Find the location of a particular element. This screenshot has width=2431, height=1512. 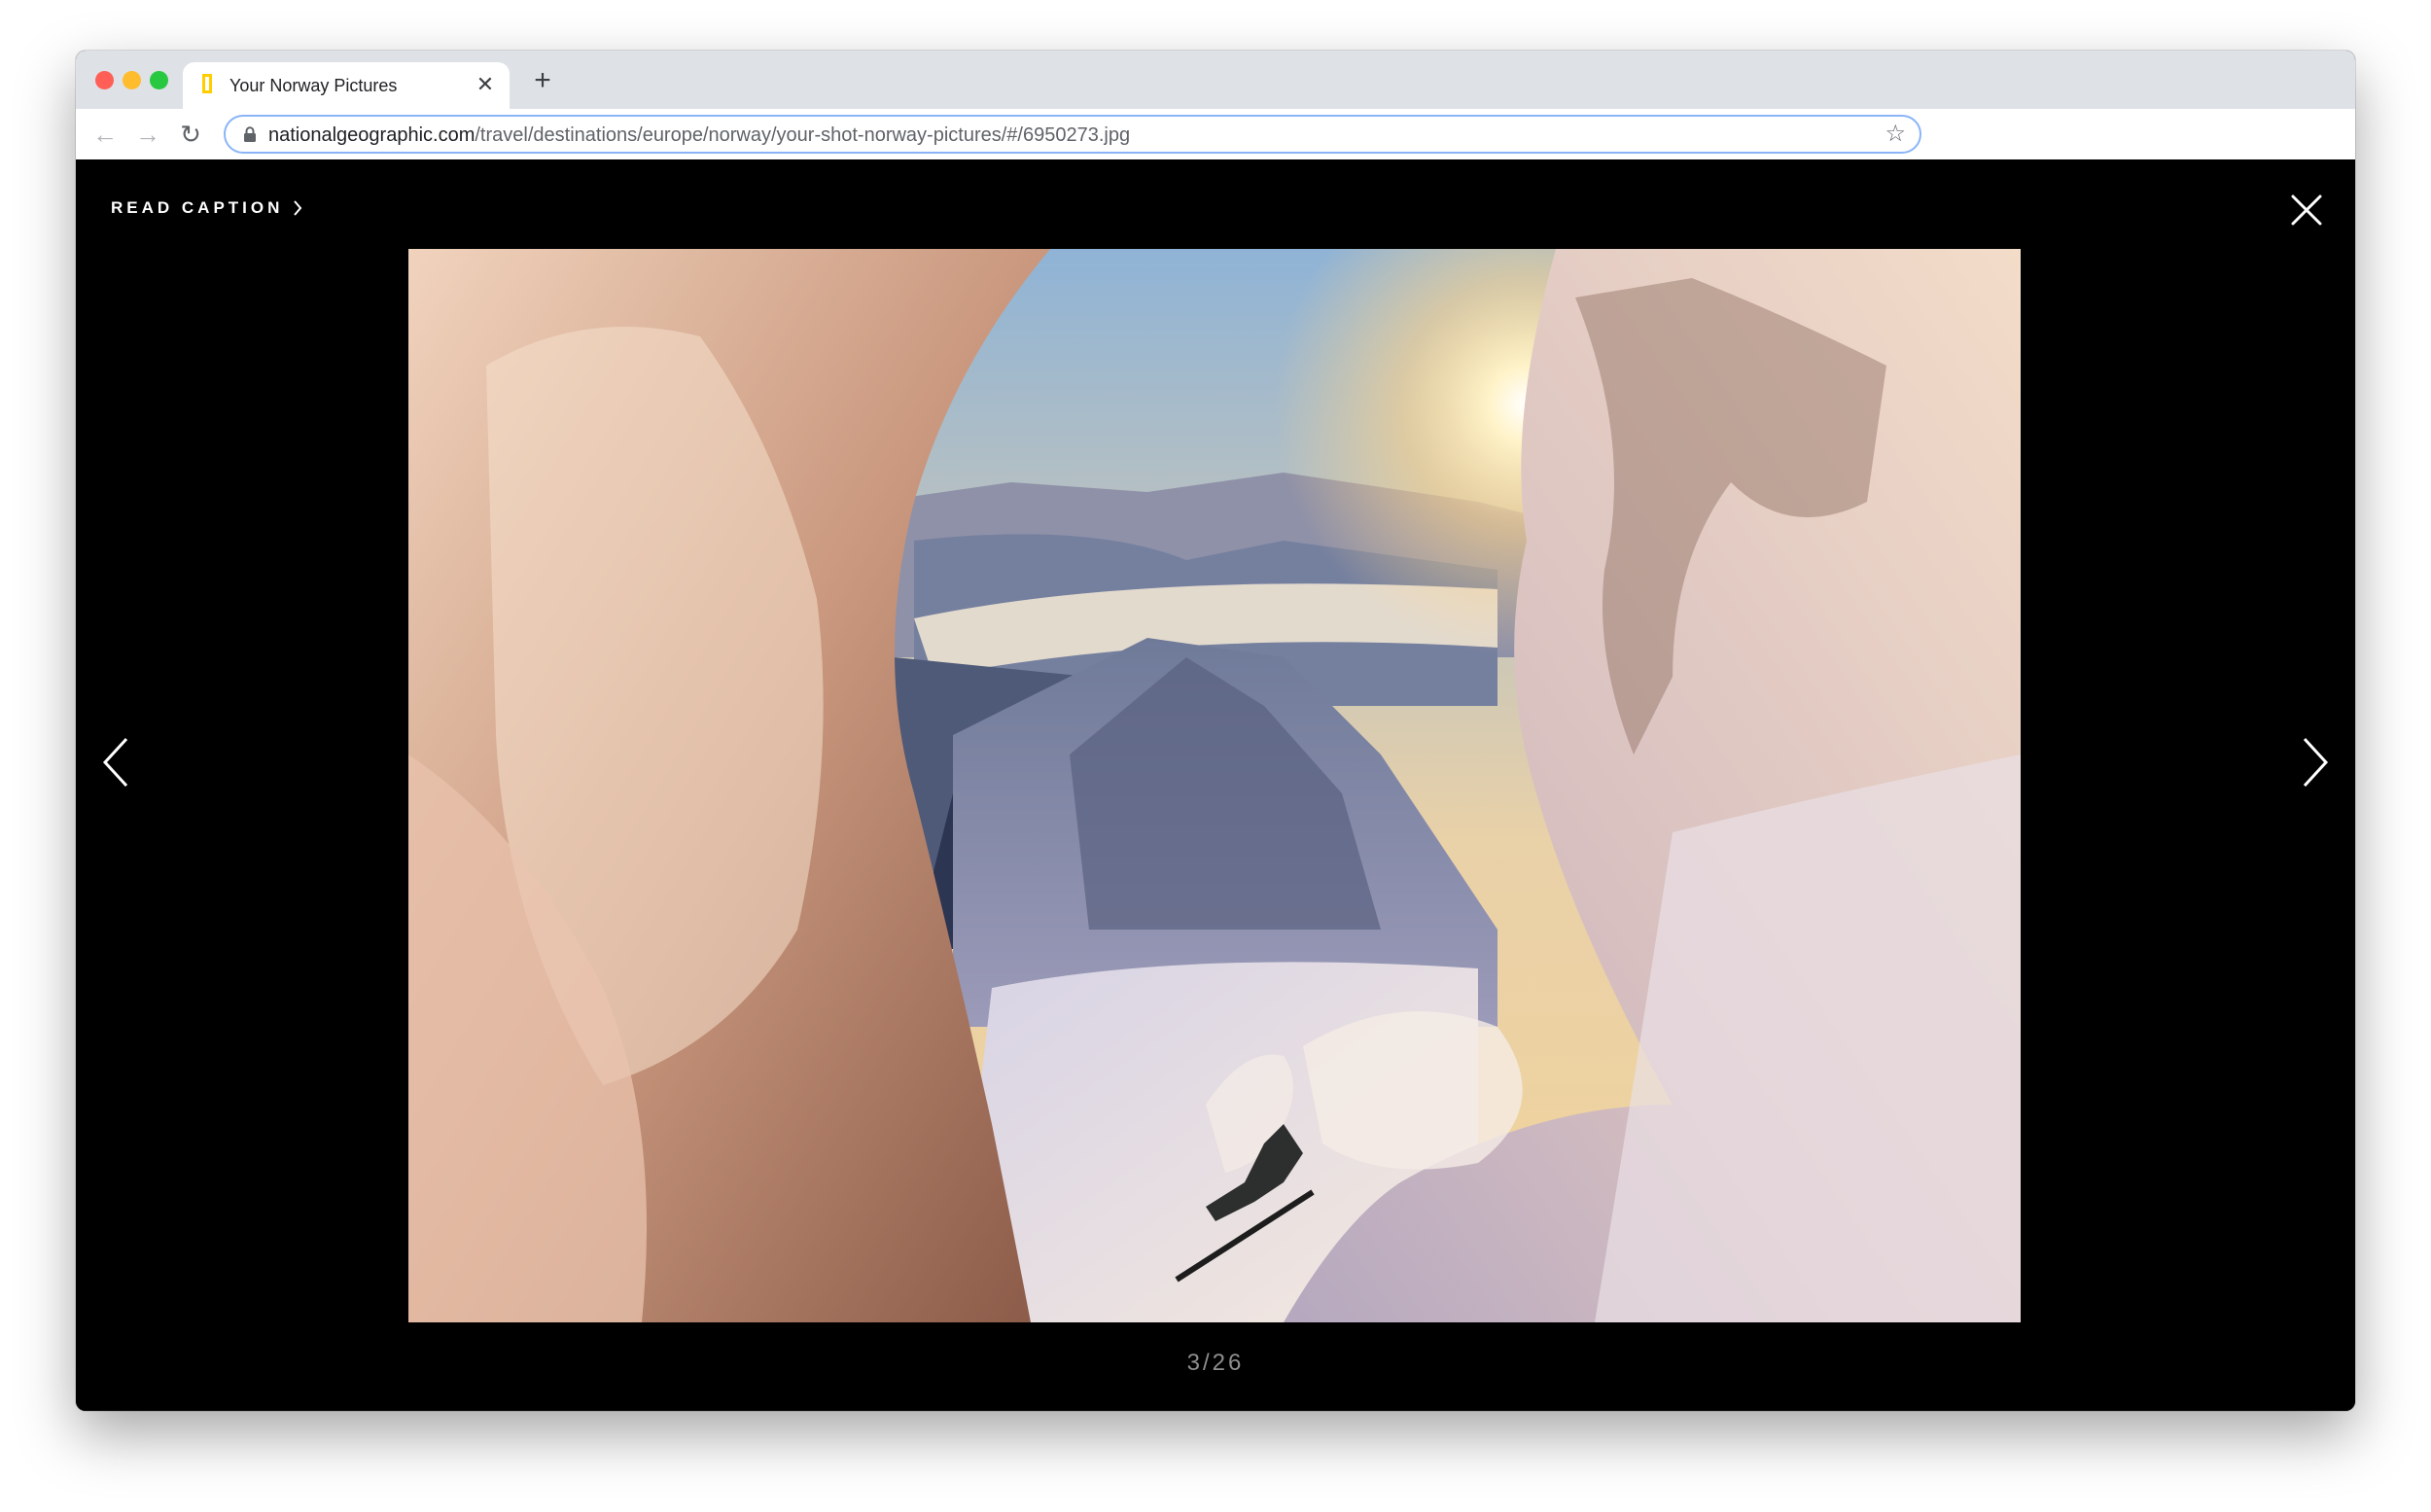

close-icon is located at coordinates (2306, 210).